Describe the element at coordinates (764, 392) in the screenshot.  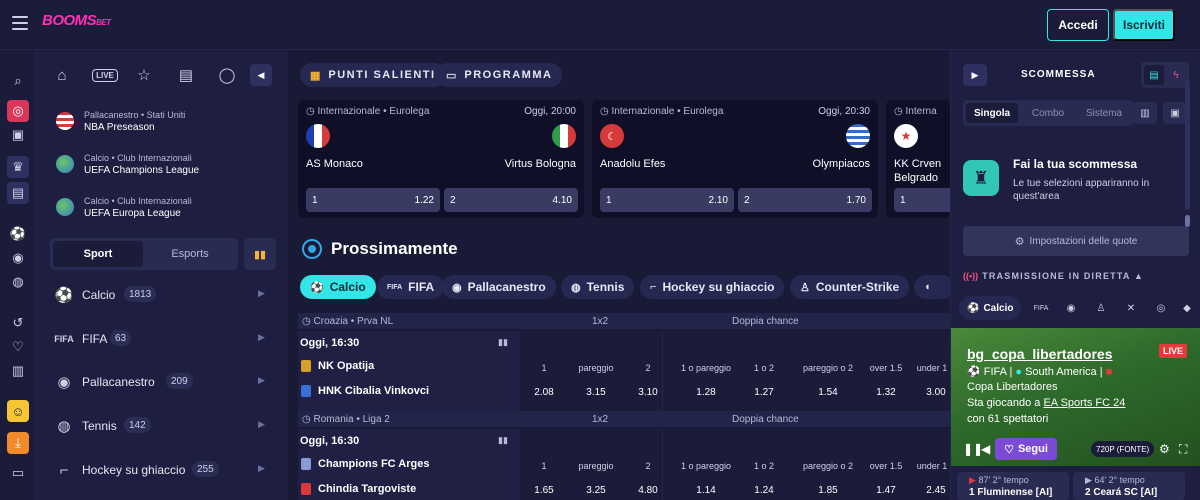
I see `odd-value: 1.27` at that location.